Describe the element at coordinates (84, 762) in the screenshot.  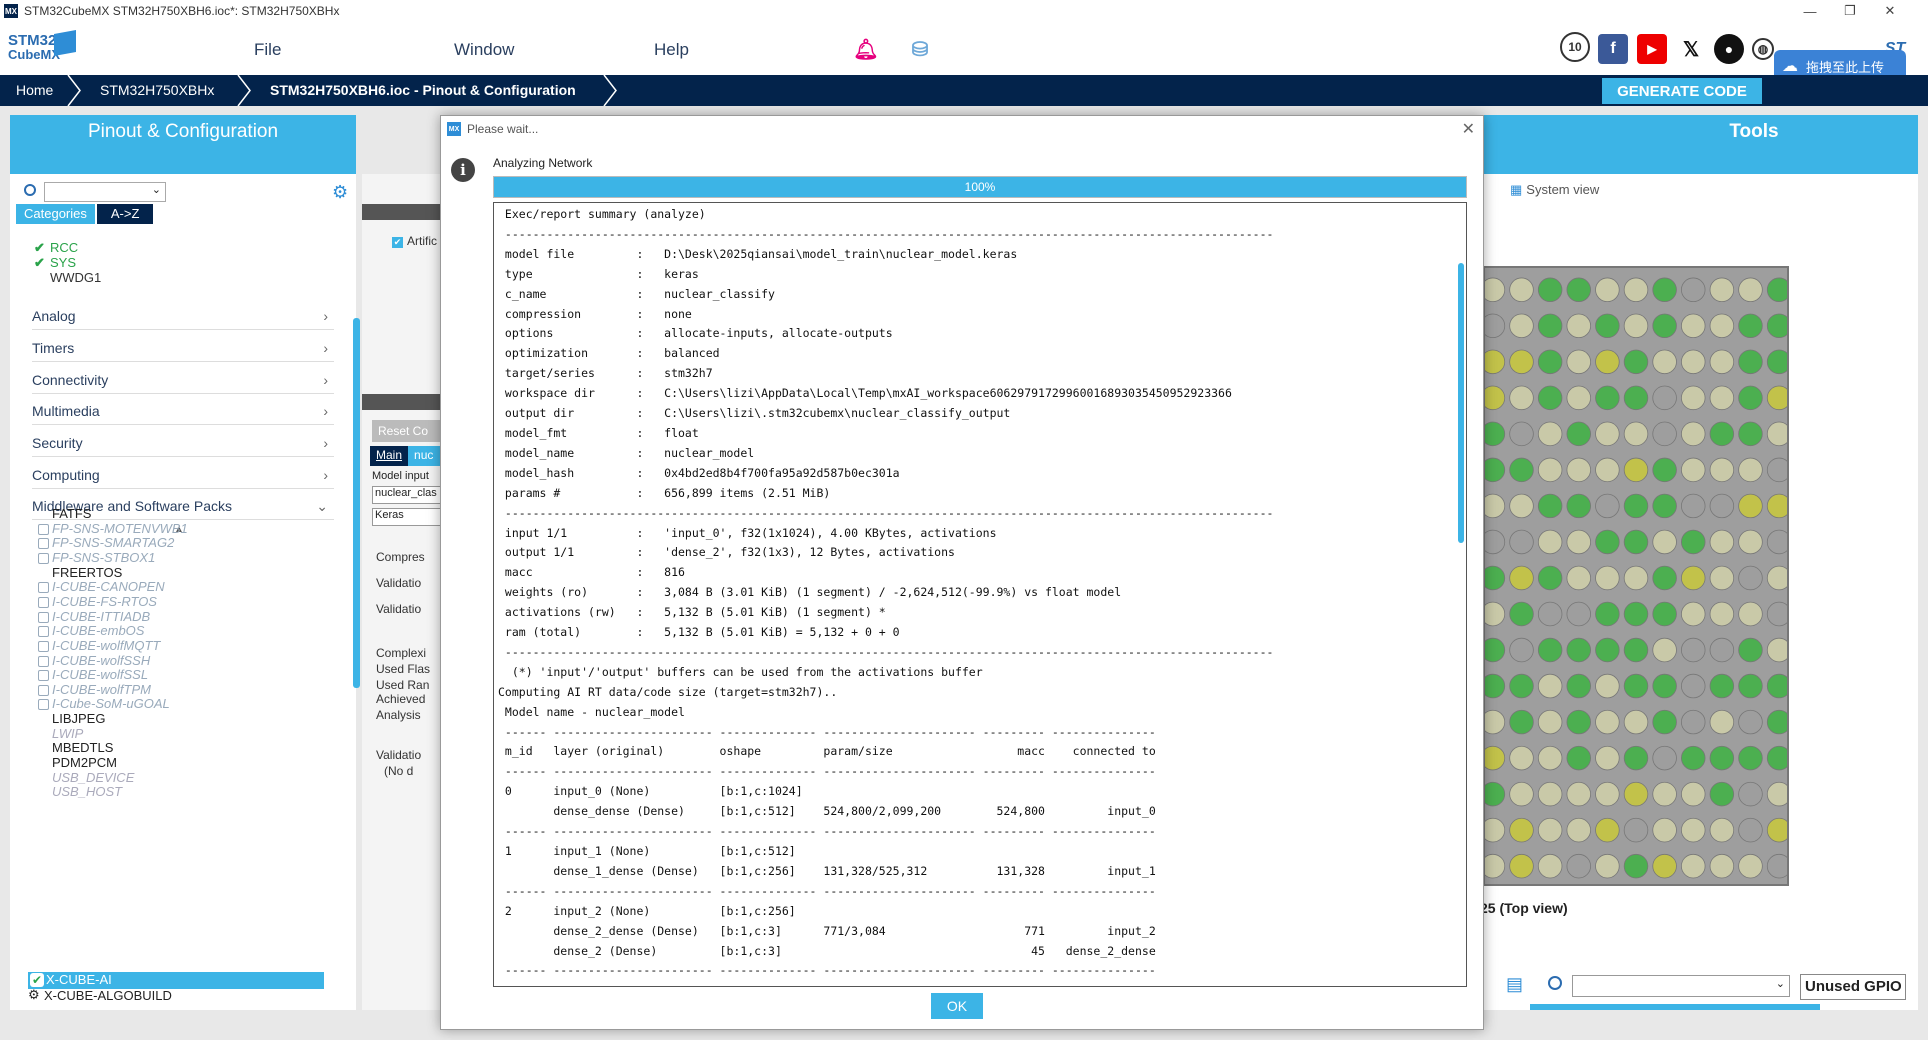
I see `middleware-item: PDM2PCM` at that location.